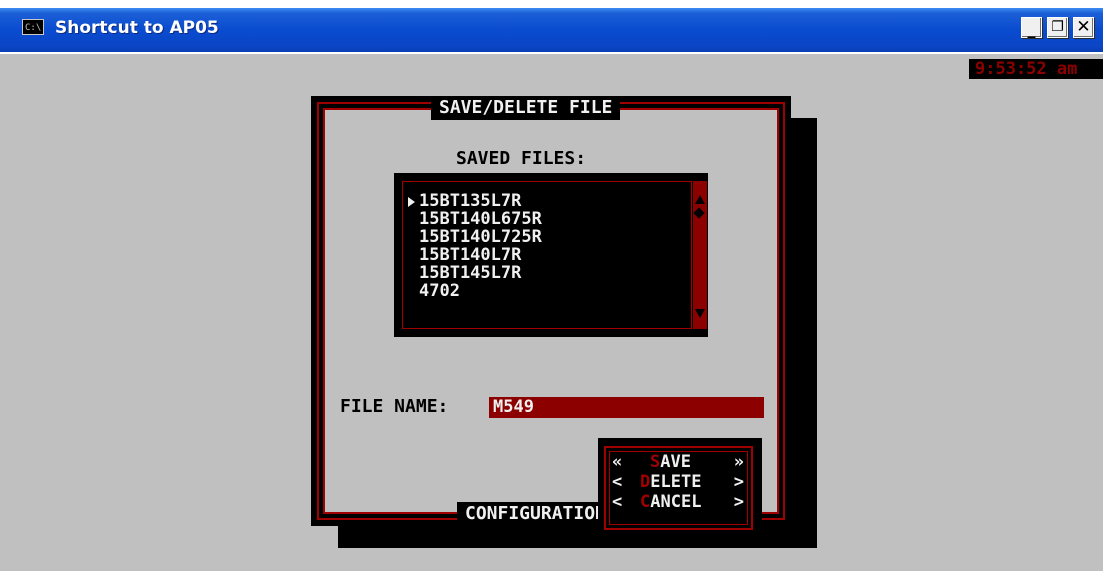 This screenshot has height=571, width=1103. Describe the element at coordinates (474, 219) in the screenshot. I see `list-item: 15BT140L675R` at that location.